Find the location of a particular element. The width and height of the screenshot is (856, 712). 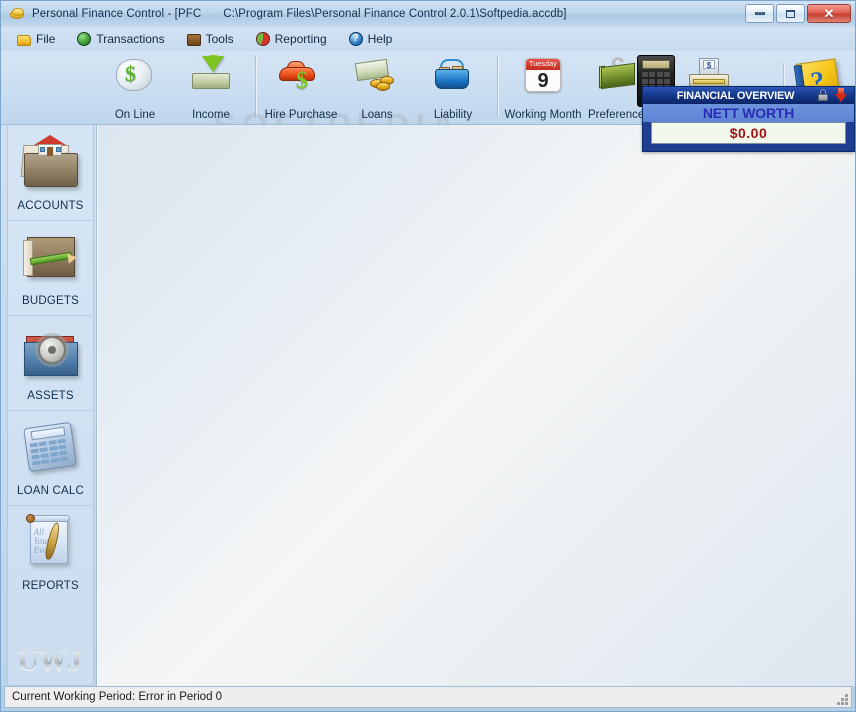

toolbar-button-income-label: Income is located at coordinates (211, 115).